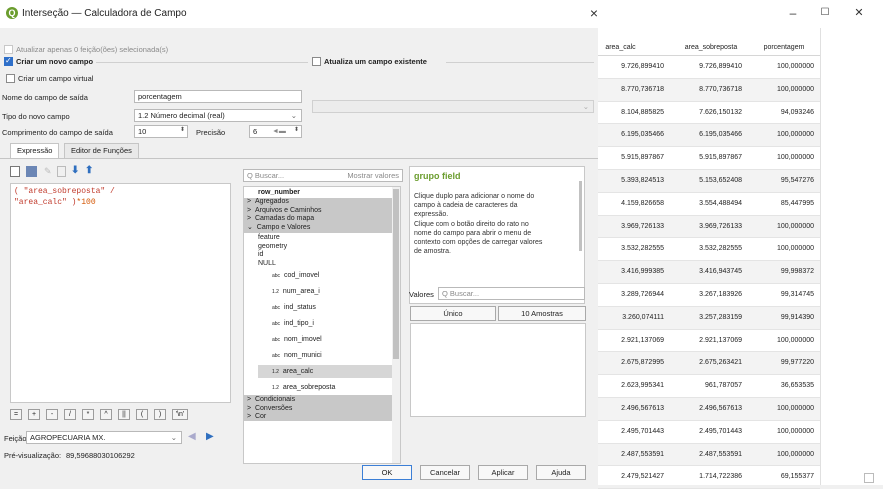  What do you see at coordinates (782, 271) in the screenshot?
I see `porcentagem-cell: 99,998372` at bounding box center [782, 271].